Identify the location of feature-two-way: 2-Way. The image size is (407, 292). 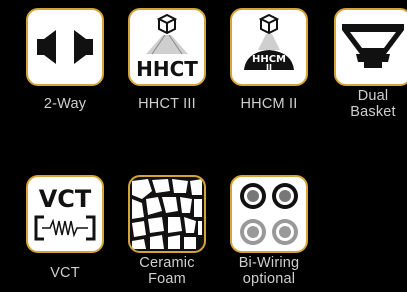
(65, 60).